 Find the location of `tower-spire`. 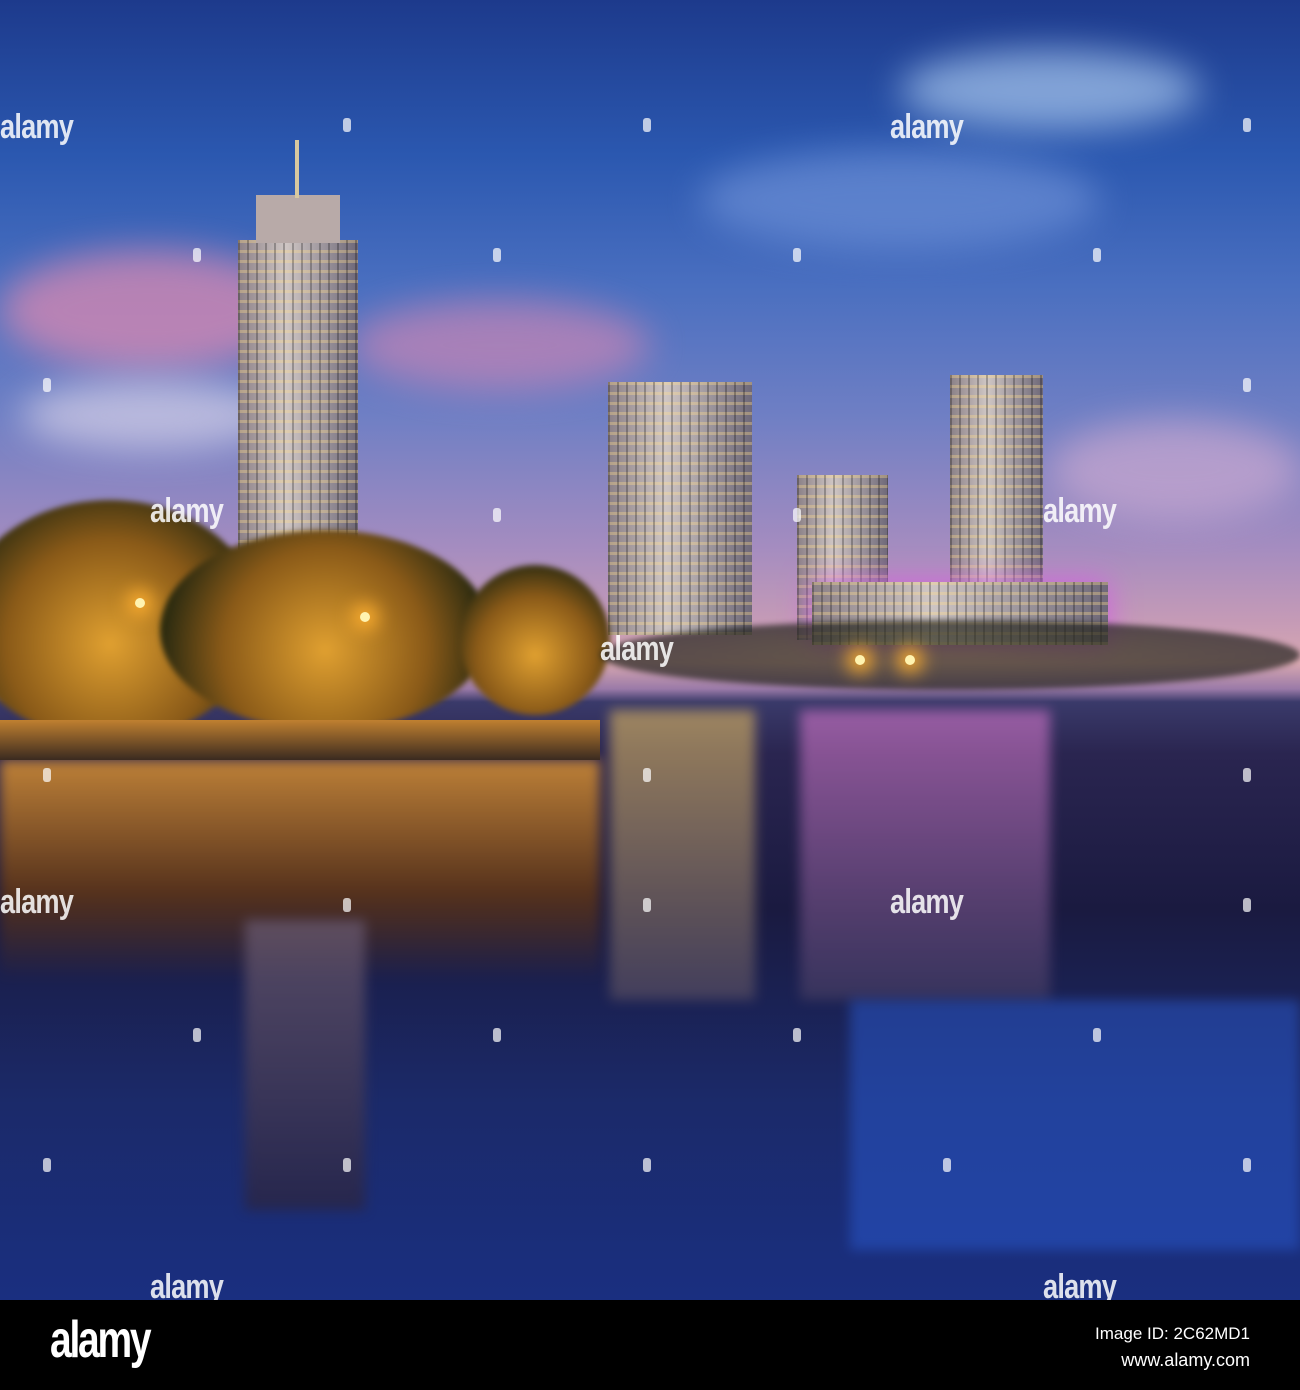

tower-spire is located at coordinates (297, 169).